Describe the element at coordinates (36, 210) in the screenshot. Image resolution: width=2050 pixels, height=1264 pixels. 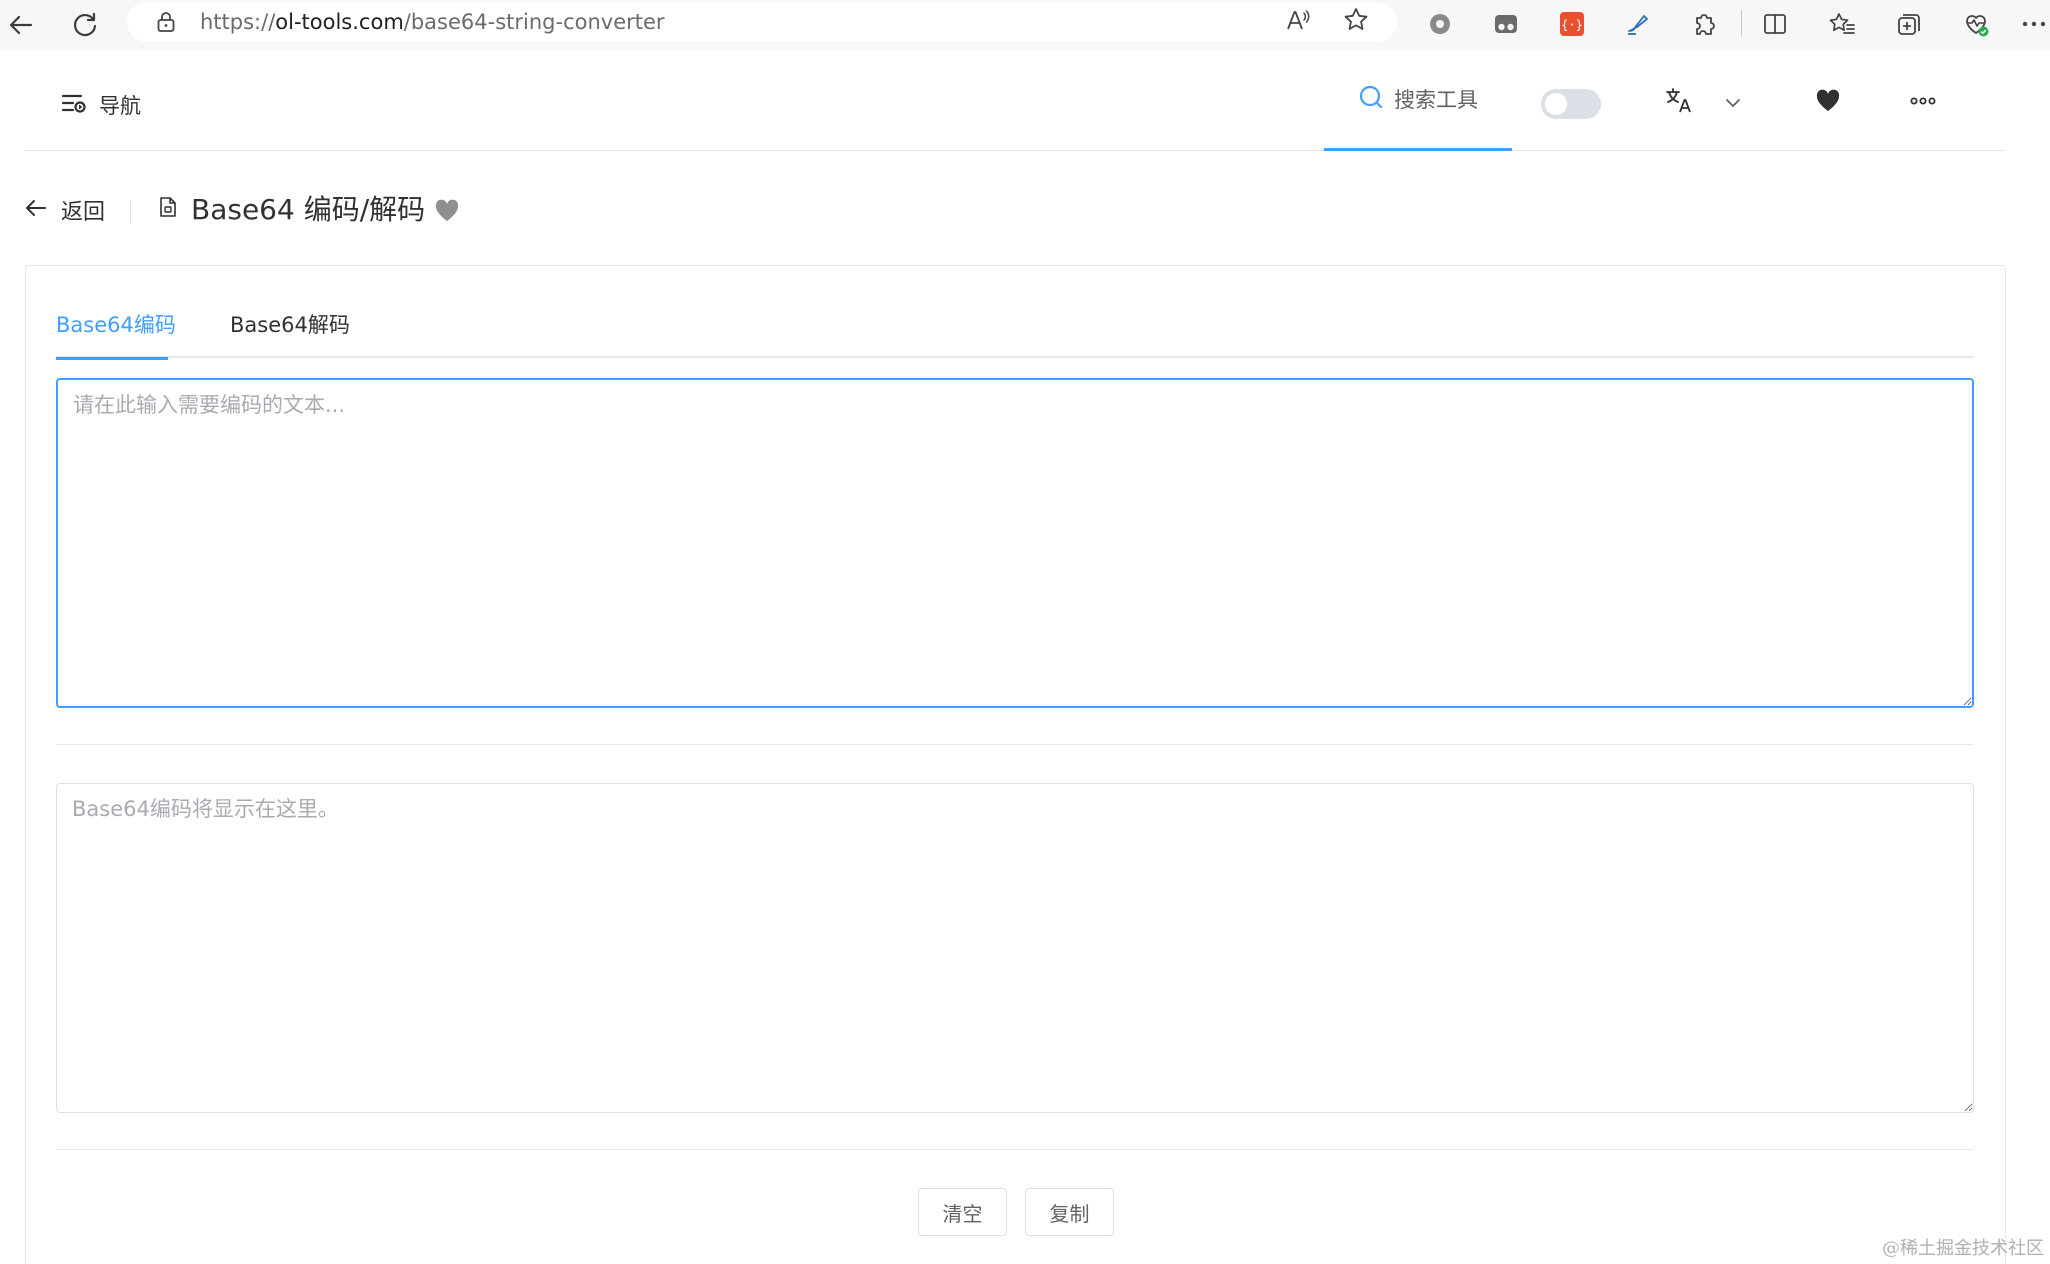
I see `arrow-left-icon` at that location.